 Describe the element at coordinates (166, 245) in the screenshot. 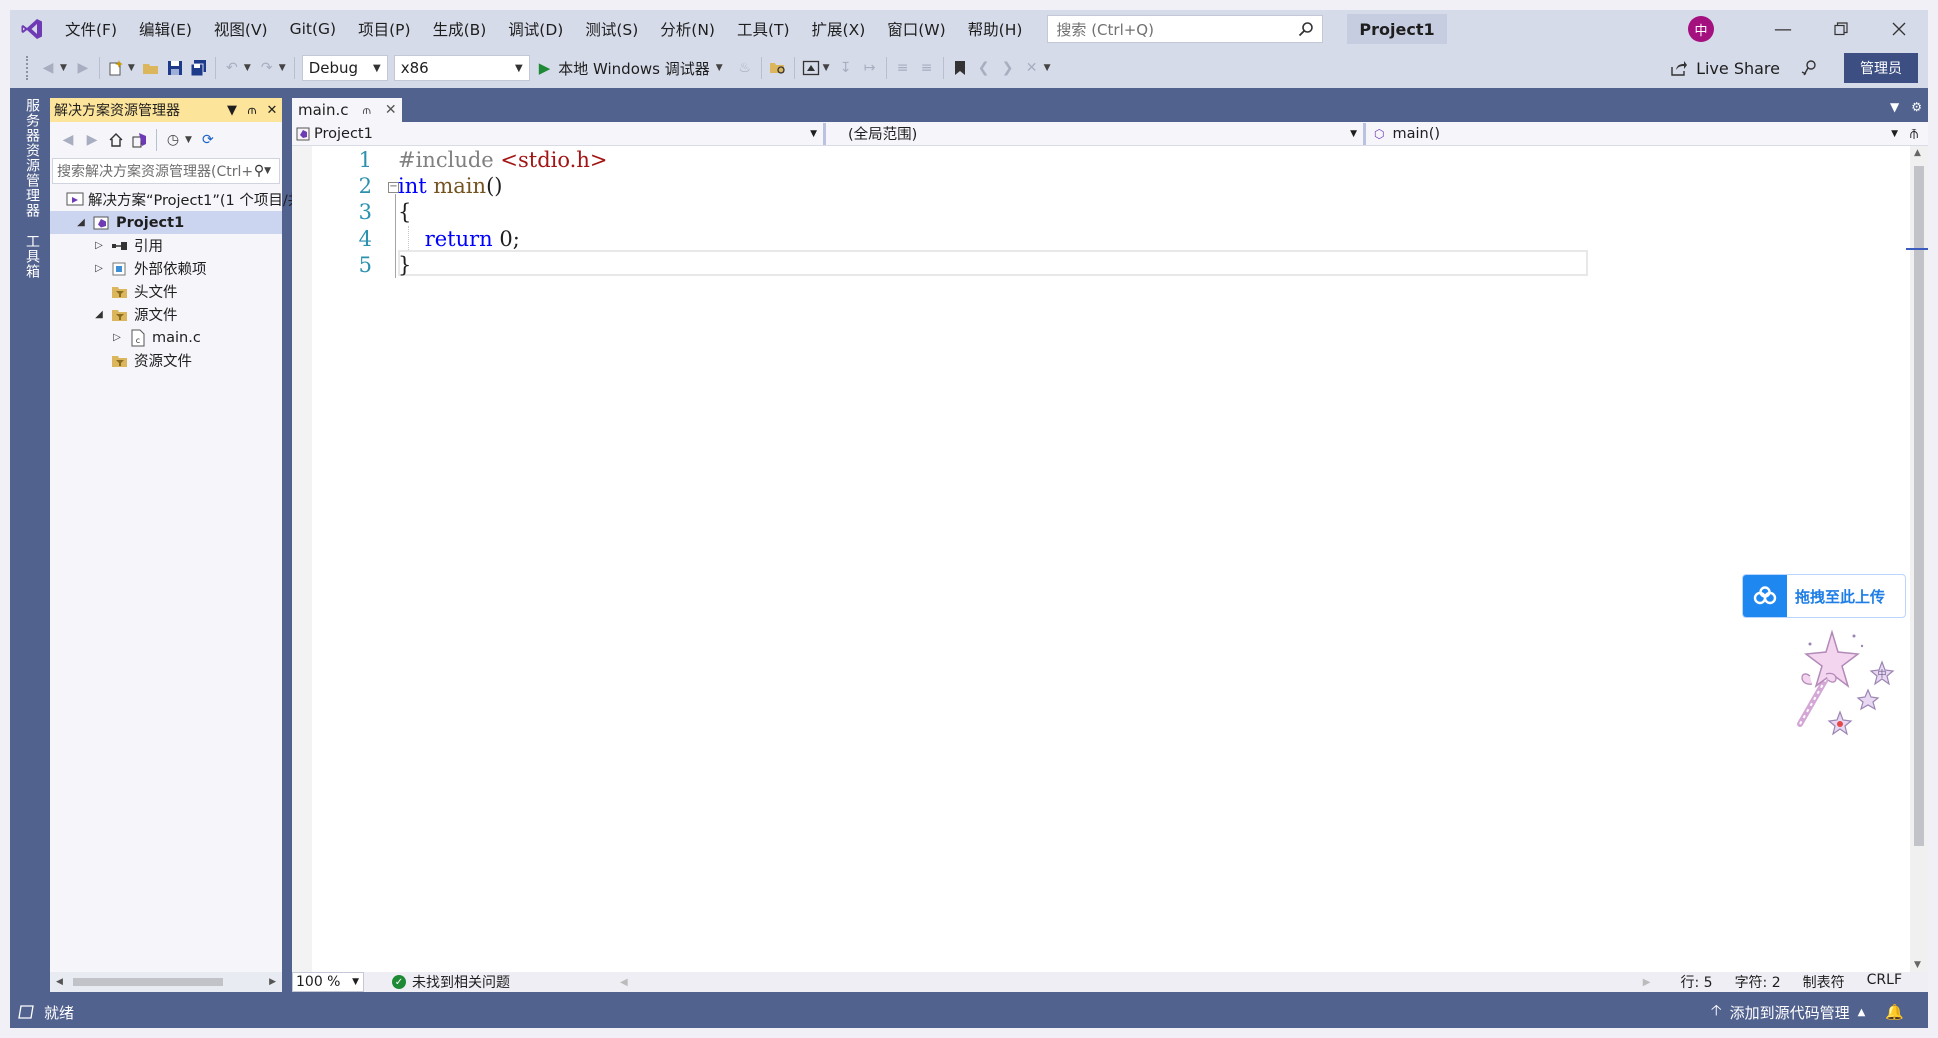

I see `tree-item: ▷ 引用` at that location.